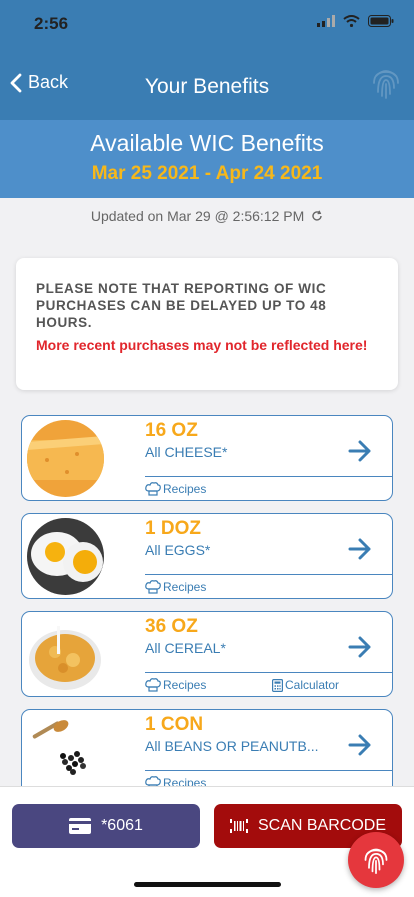  I want to click on card-button: *6061, so click(106, 826).